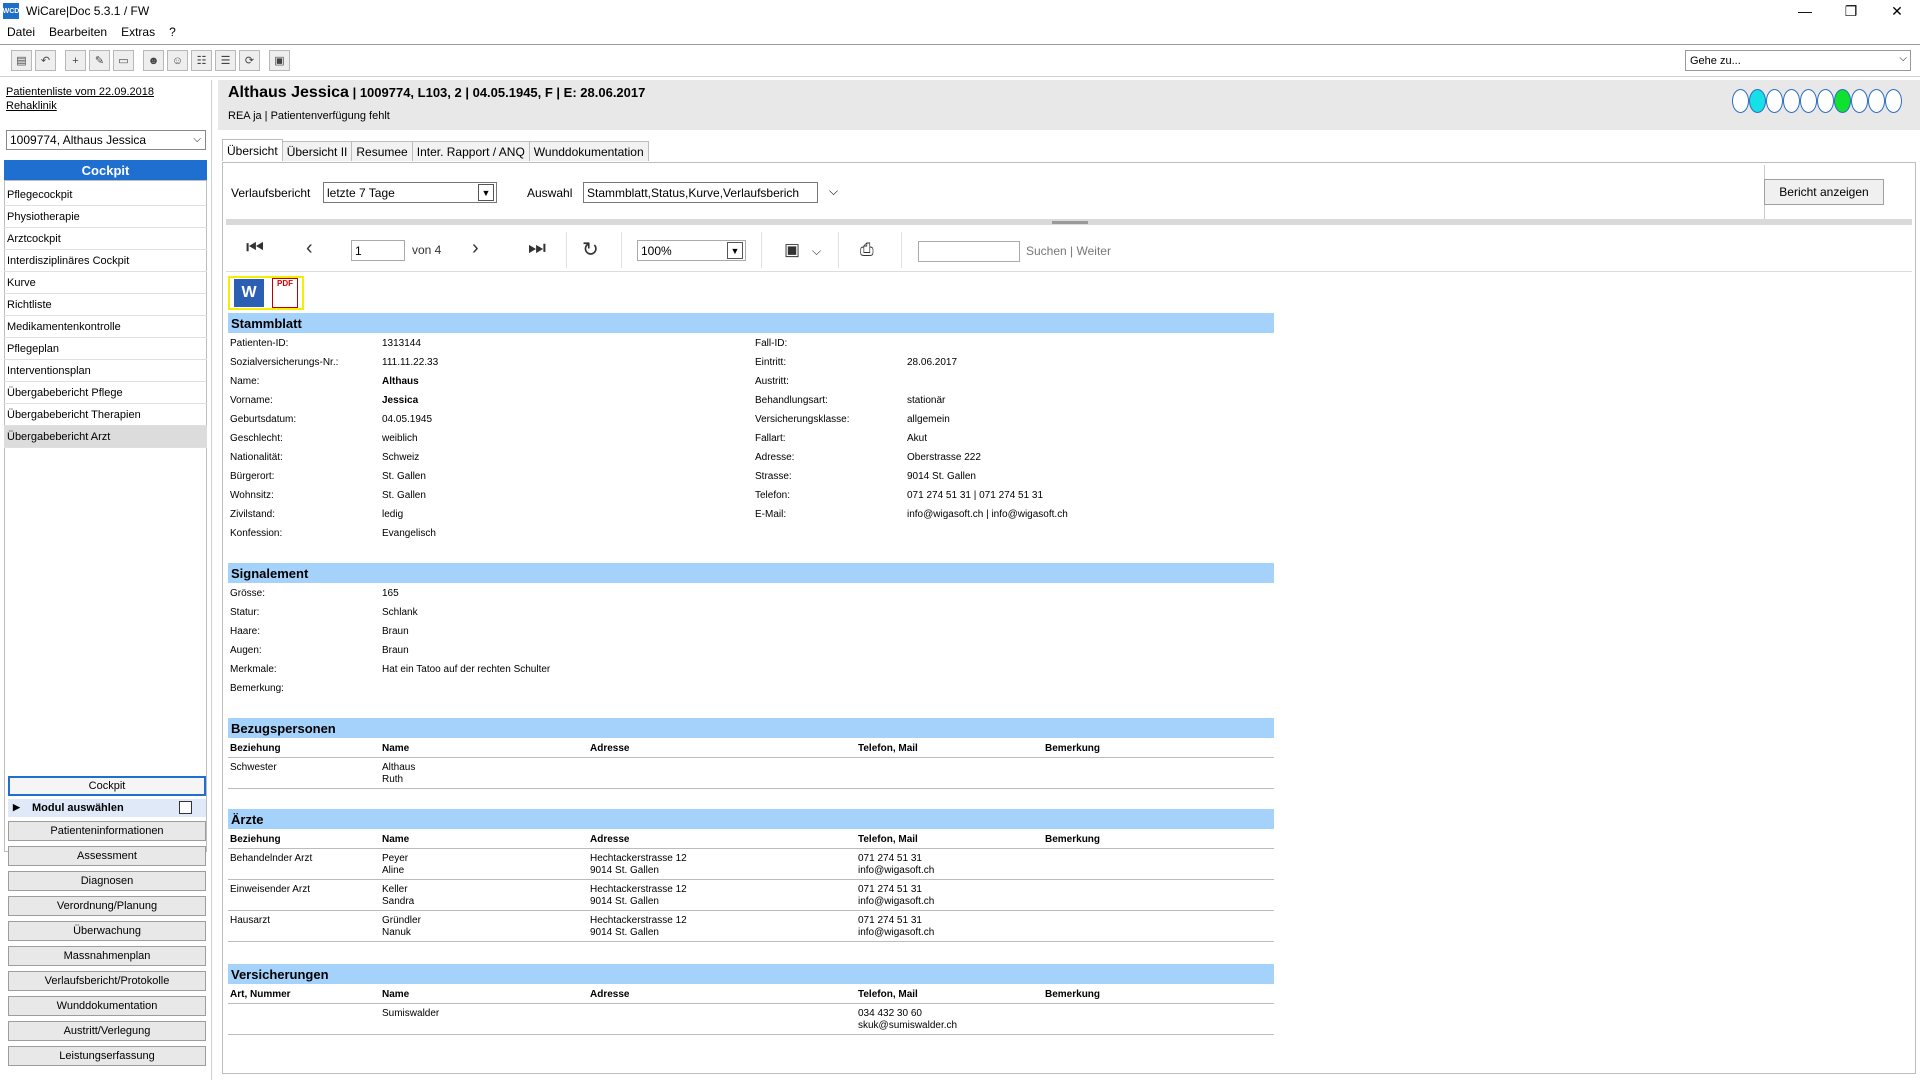 Image resolution: width=1920 pixels, height=1080 pixels. Describe the element at coordinates (107, 831) in the screenshot. I see `module-button-patienteninformationen: Patienteninformationen` at that location.